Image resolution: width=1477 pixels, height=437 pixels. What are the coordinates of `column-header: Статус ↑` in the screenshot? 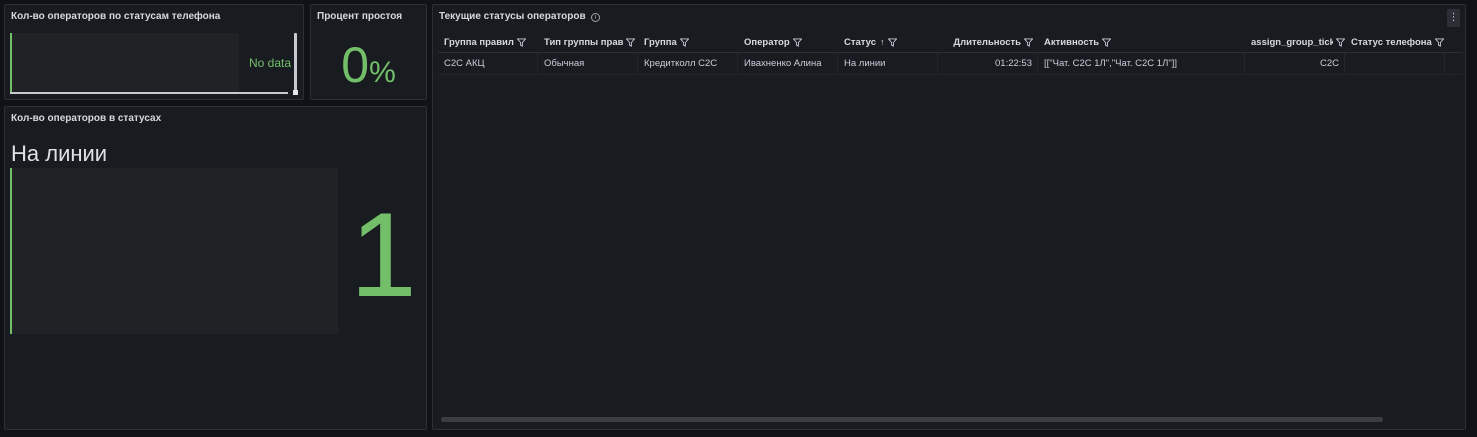 It's located at (888, 42).